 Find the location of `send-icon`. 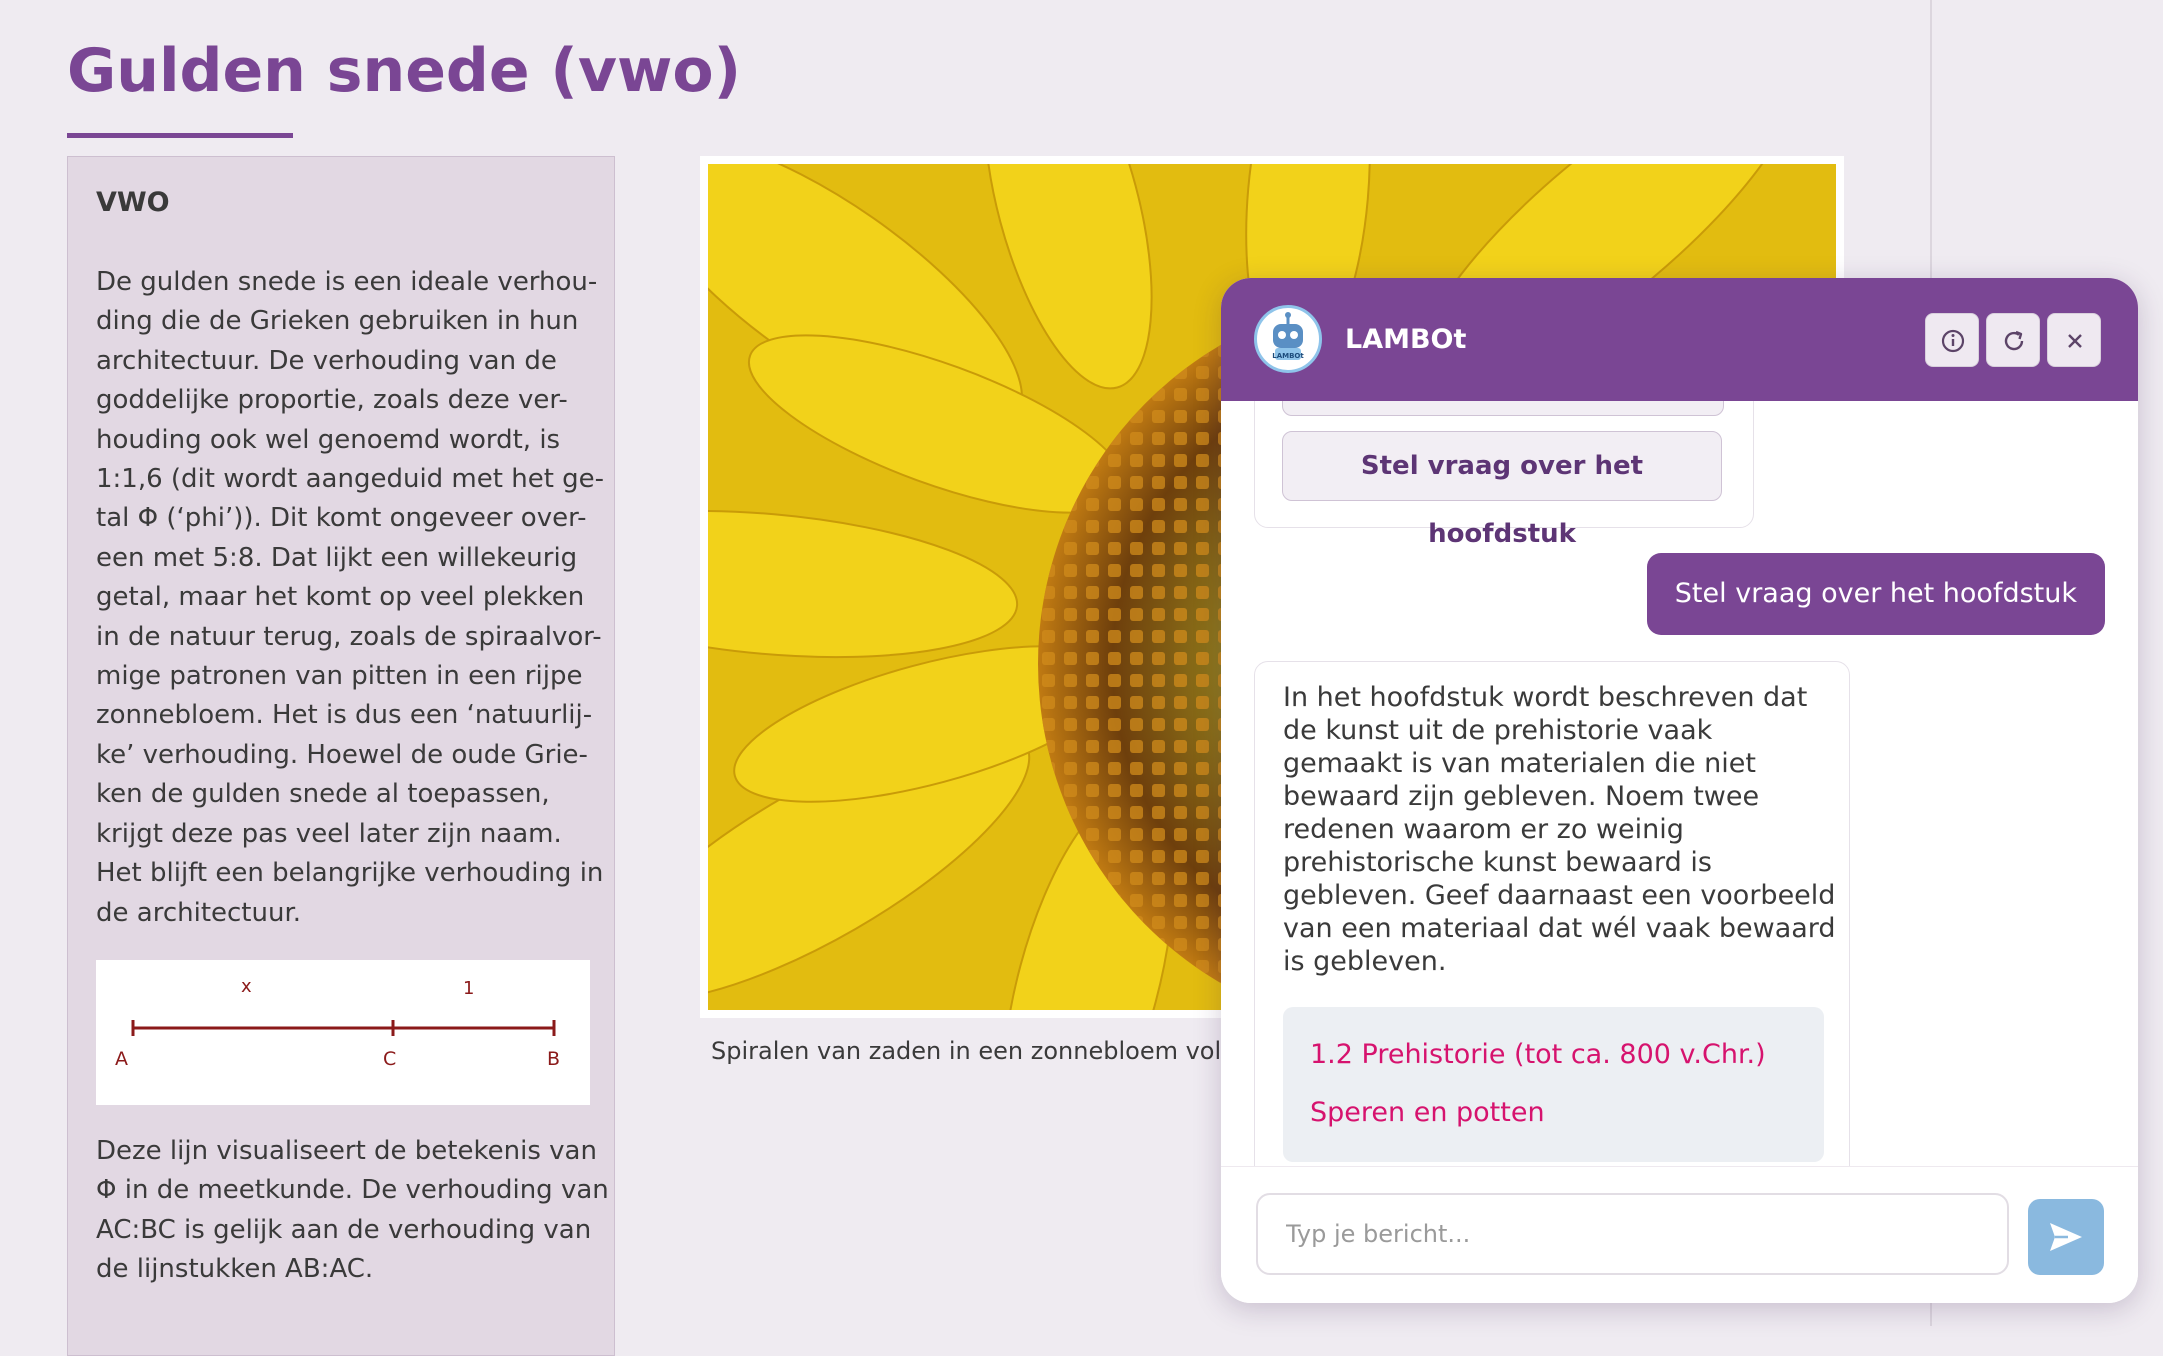

send-icon is located at coordinates (2066, 1237).